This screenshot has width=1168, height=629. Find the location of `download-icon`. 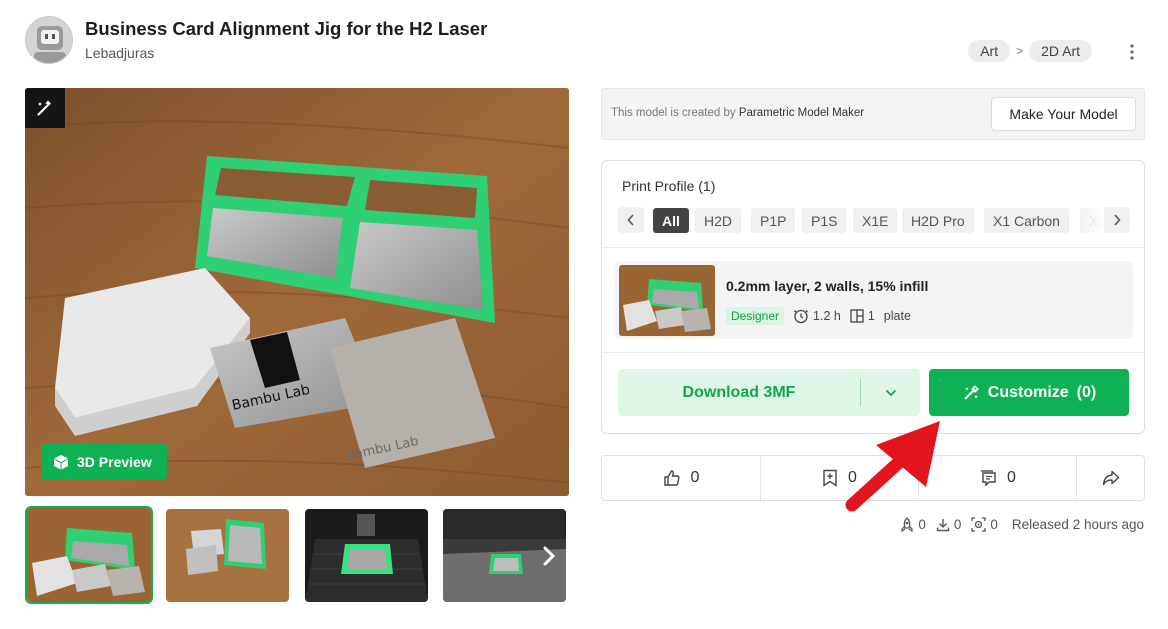

download-icon is located at coordinates (943, 524).